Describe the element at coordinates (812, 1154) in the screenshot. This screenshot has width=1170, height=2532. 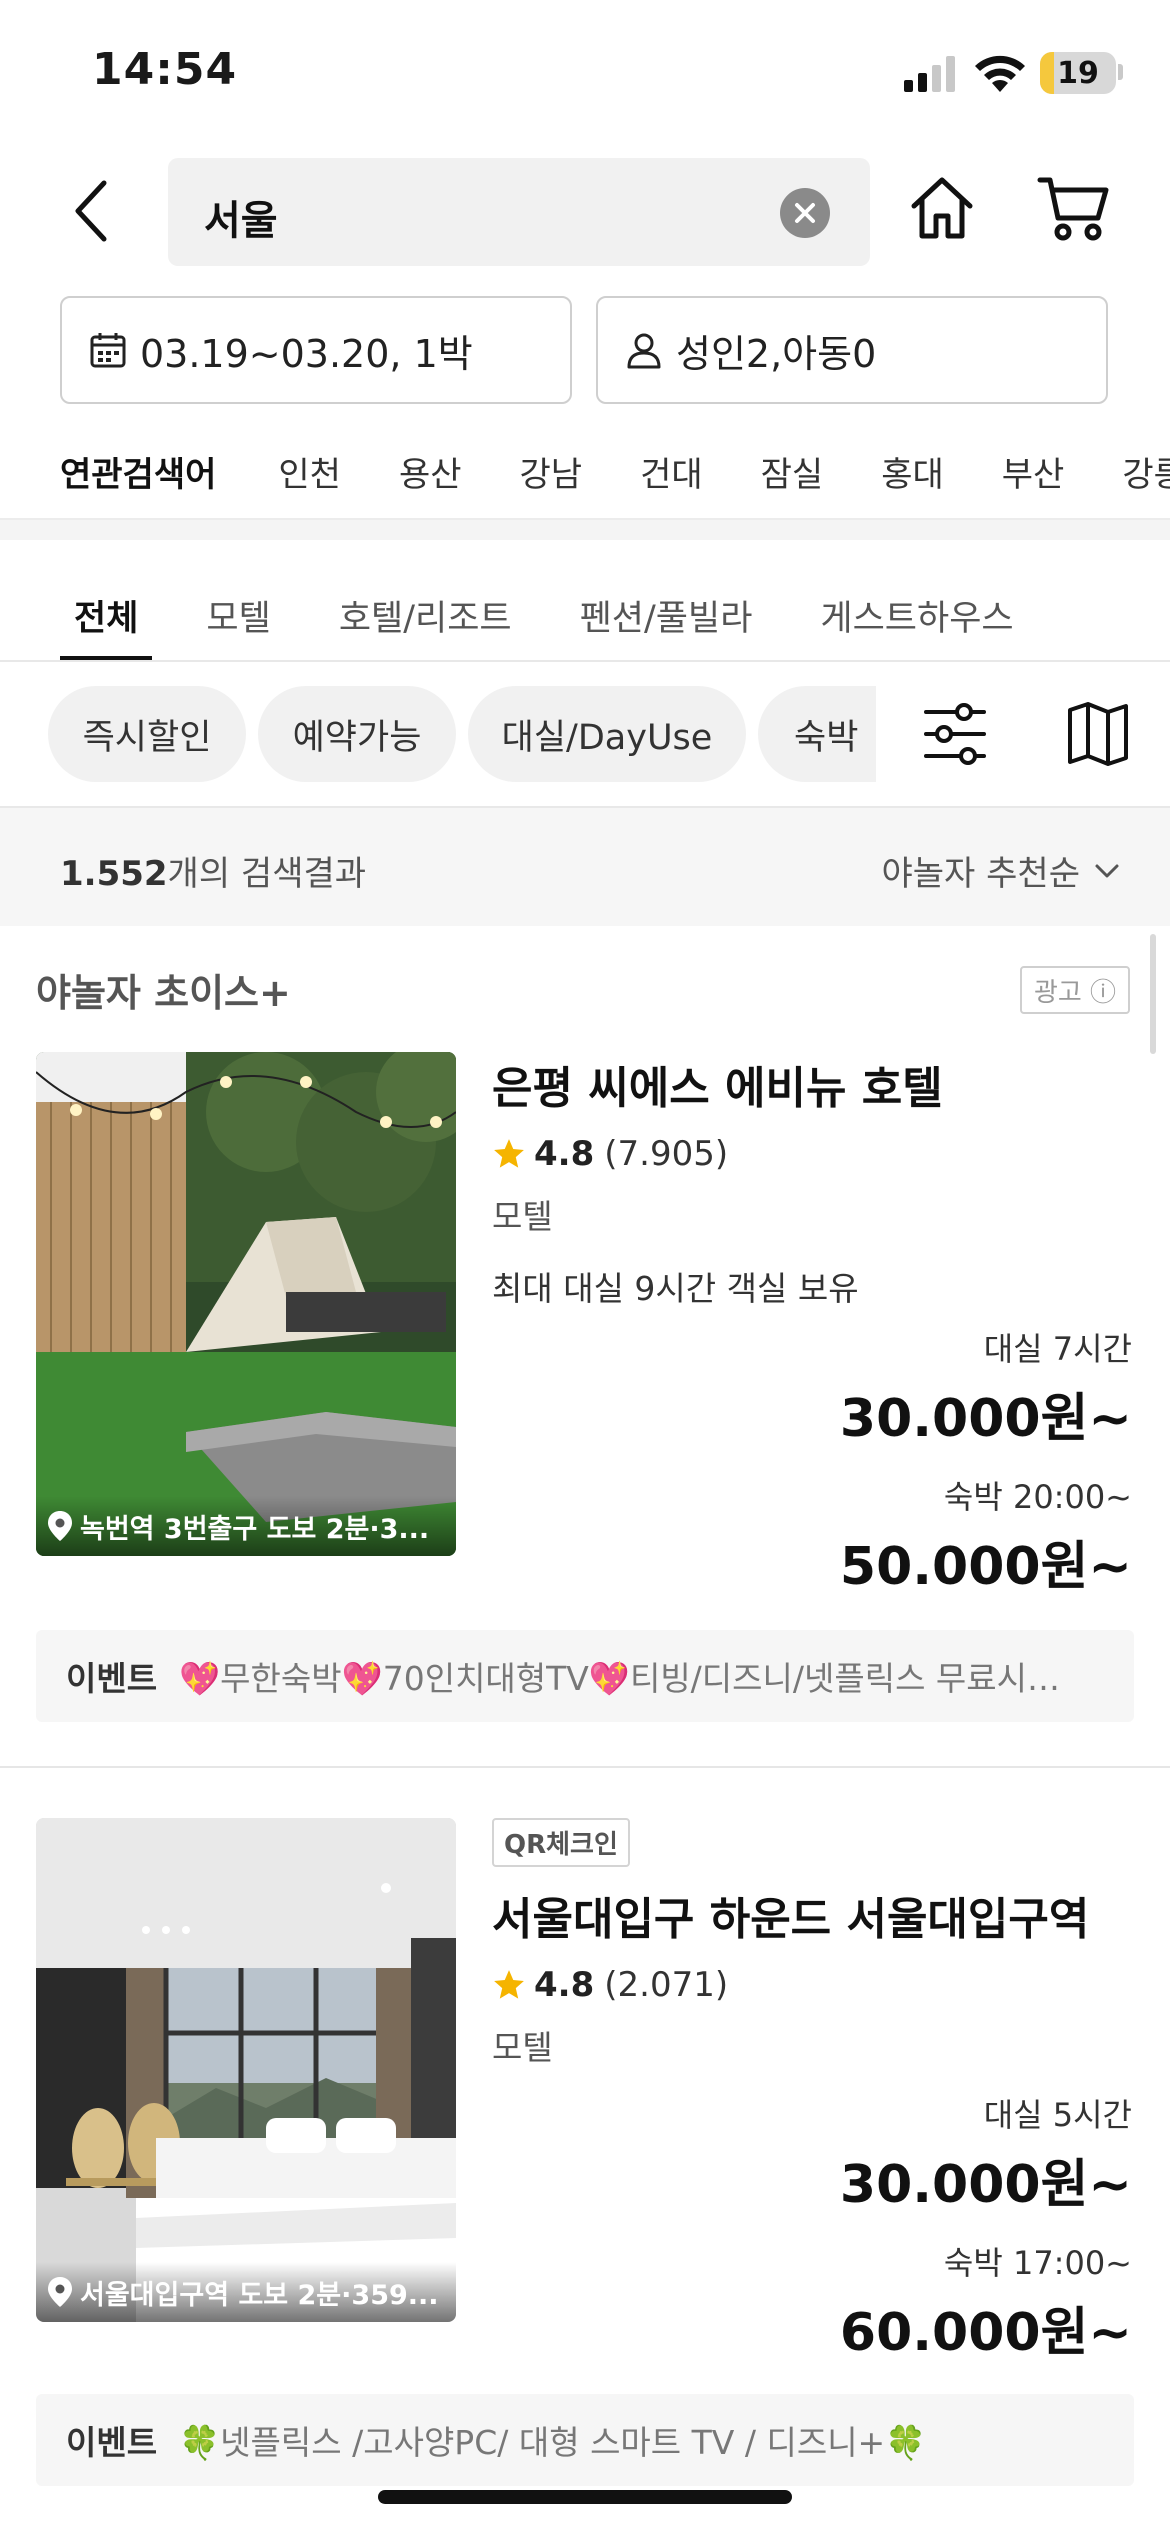
I see `listing-rating: 4.8 (7.905)` at that location.